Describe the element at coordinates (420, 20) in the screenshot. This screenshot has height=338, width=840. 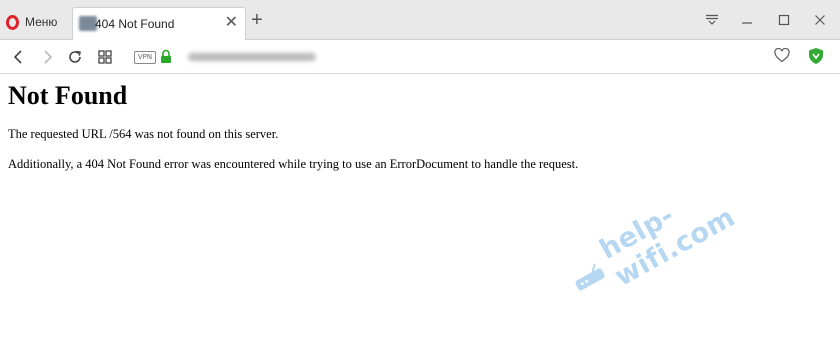
I see `tab-bar: Меню 404 Not Found ✕ +` at that location.